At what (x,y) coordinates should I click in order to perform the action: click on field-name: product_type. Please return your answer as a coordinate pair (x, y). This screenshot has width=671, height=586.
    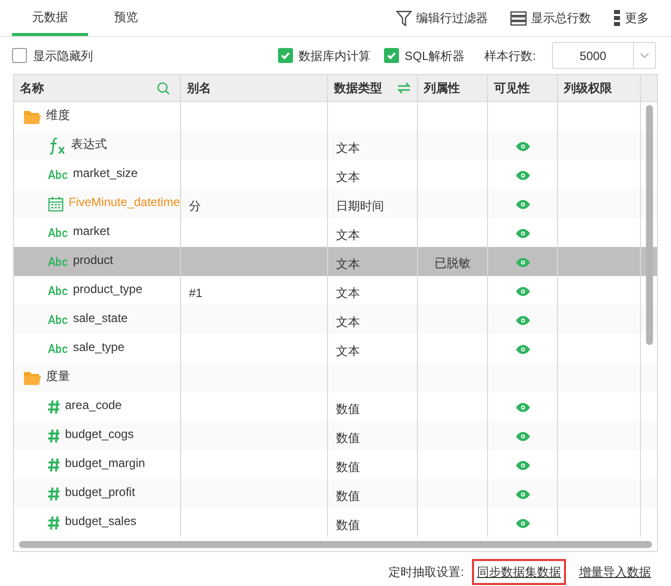
    Looking at the image, I should click on (107, 289).